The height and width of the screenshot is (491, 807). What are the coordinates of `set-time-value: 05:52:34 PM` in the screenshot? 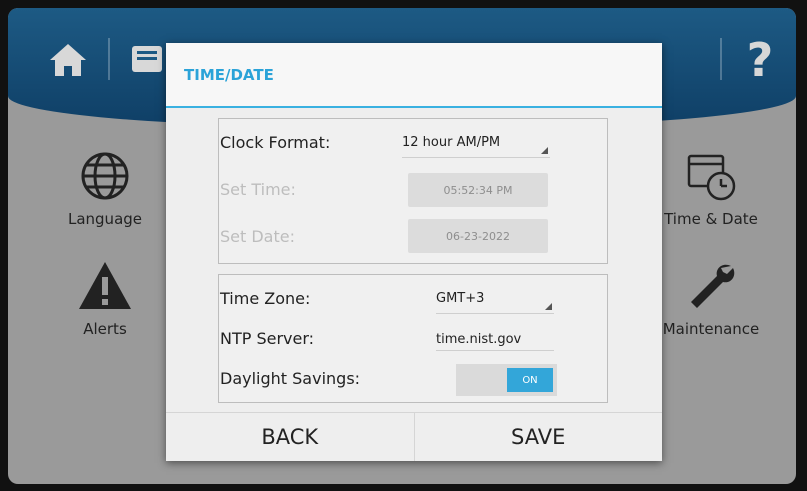 It's located at (478, 190).